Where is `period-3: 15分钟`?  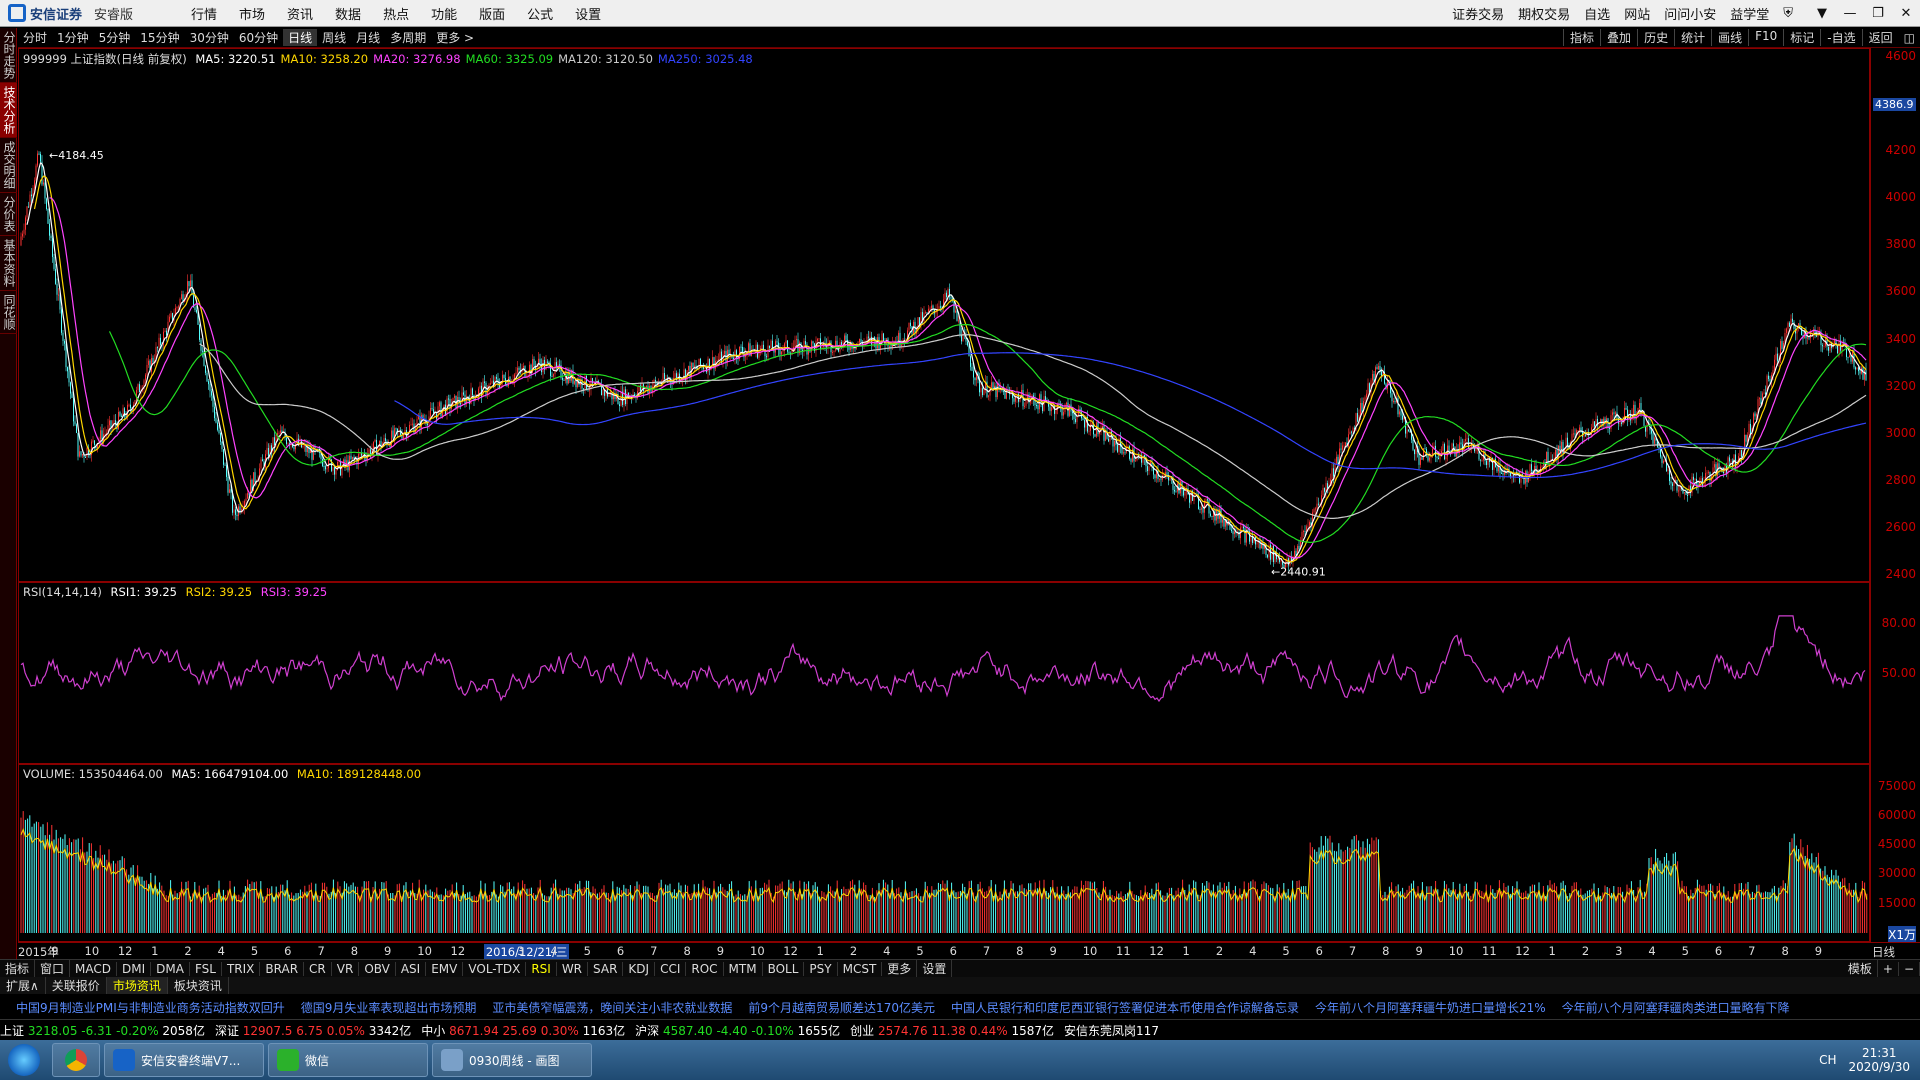
period-3: 15分钟 is located at coordinates (159, 37).